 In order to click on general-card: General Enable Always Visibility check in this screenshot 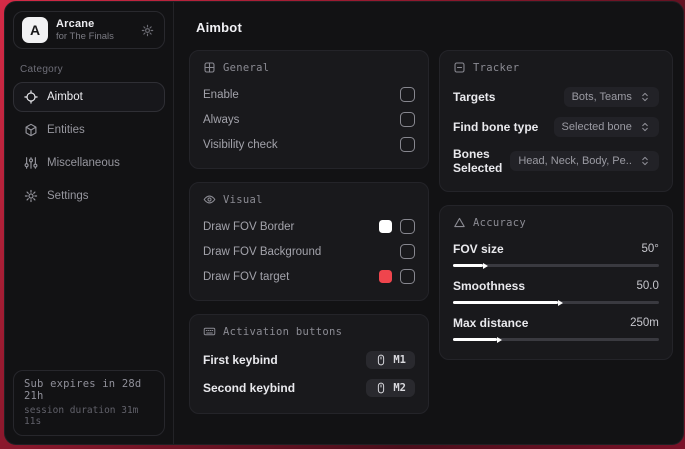, I will do `click(309, 109)`.